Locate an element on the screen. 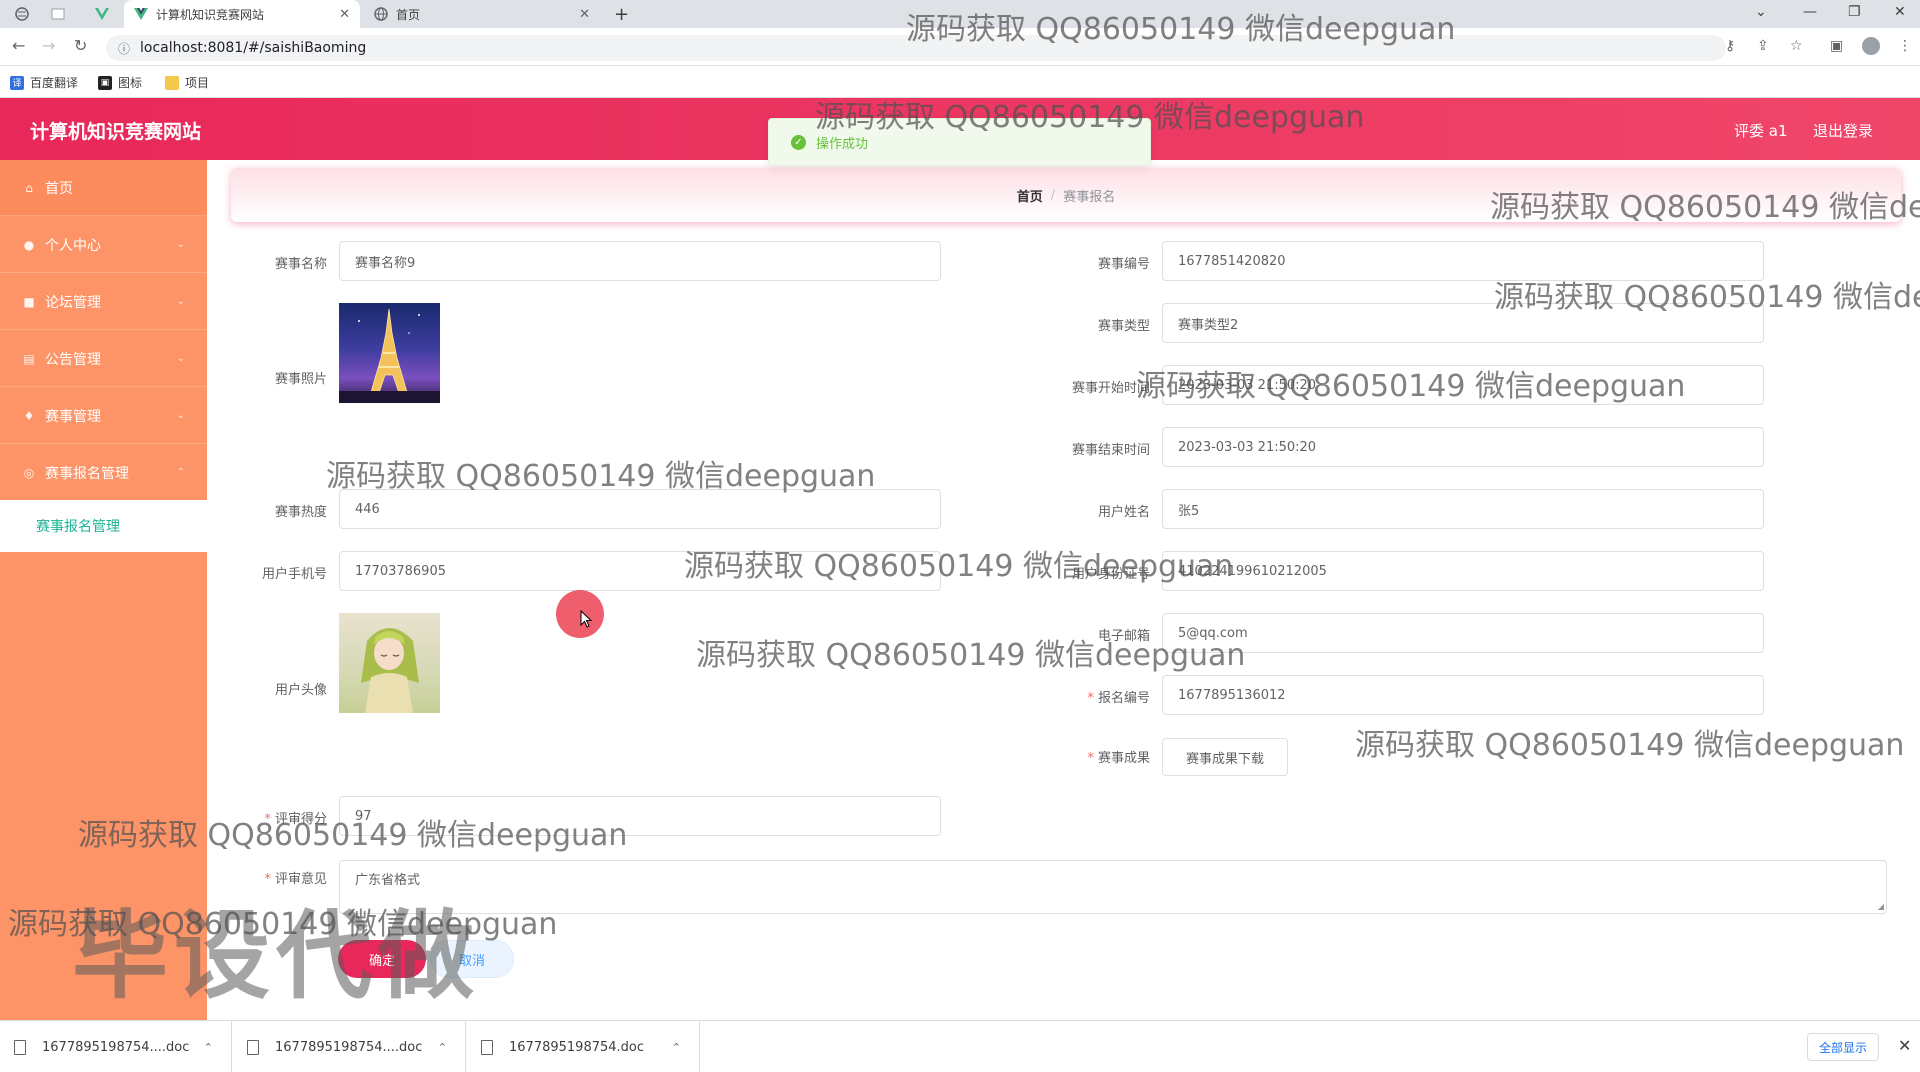 This screenshot has height=1072, width=1920. tab-active: 计算机知识竞赛网站 ✕ is located at coordinates (242, 14).